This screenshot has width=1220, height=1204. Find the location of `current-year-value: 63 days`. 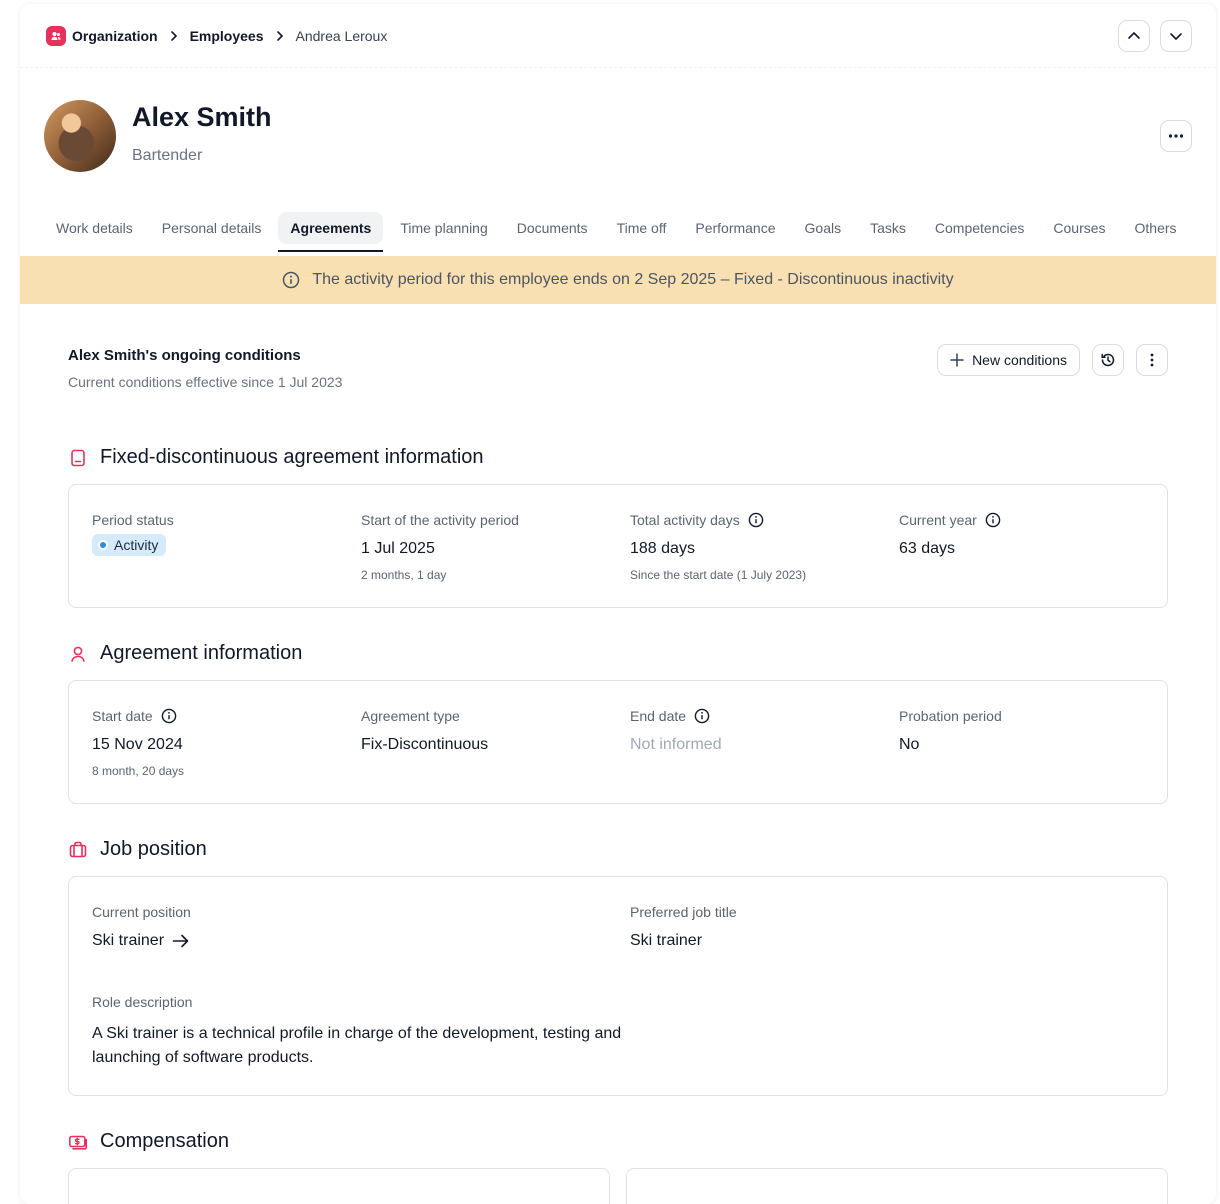

current-year-value: 63 days is located at coordinates (927, 548).